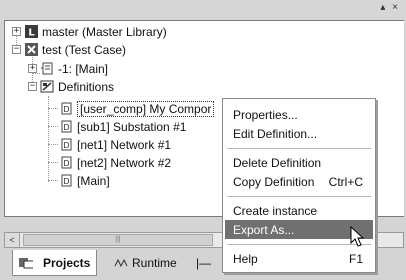 The height and width of the screenshot is (280, 406). I want to click on scroll-left-button: <, so click(12, 240).